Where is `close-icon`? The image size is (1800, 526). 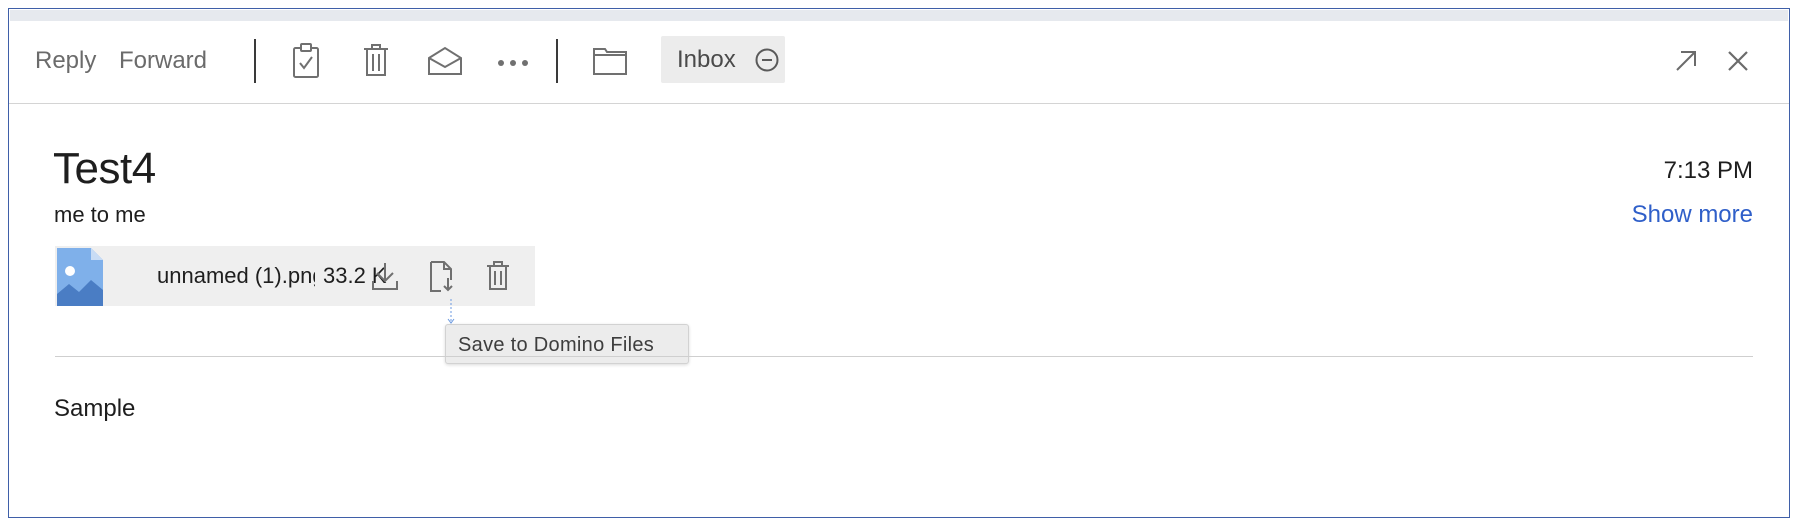
close-icon is located at coordinates (1738, 61).